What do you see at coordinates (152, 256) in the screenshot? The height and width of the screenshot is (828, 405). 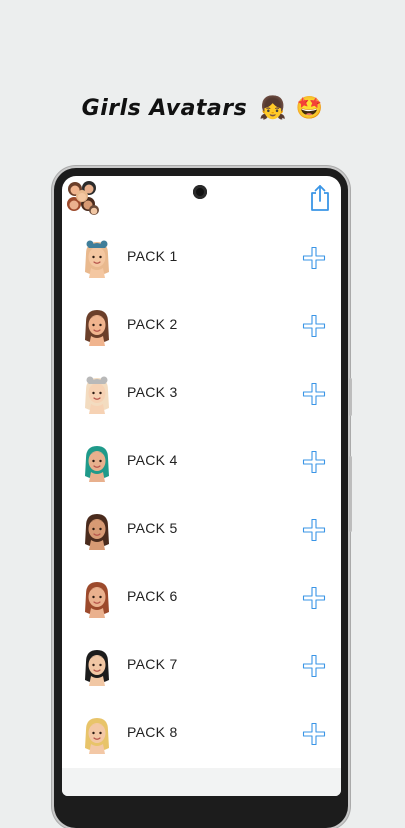 I see `pack-label: PACK 1` at bounding box center [152, 256].